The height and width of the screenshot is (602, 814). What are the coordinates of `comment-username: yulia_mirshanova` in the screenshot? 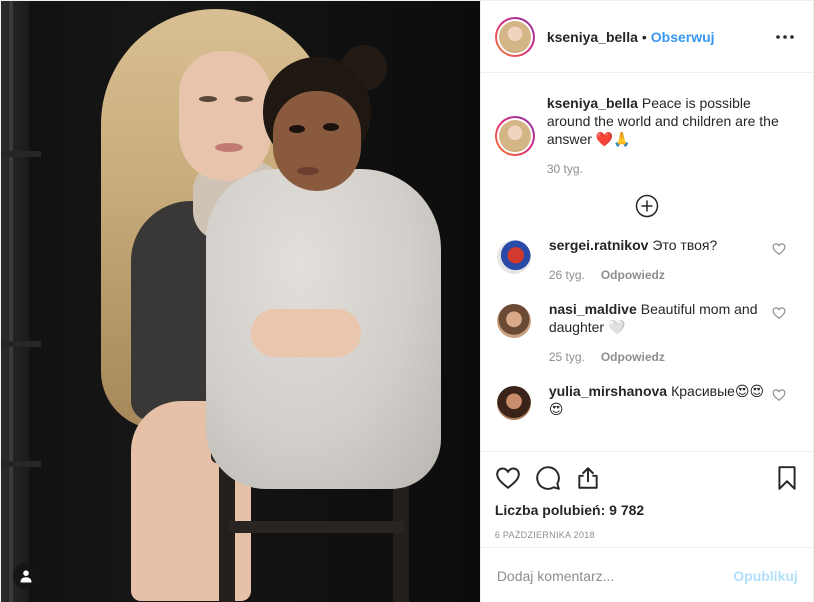 It's located at (608, 391).